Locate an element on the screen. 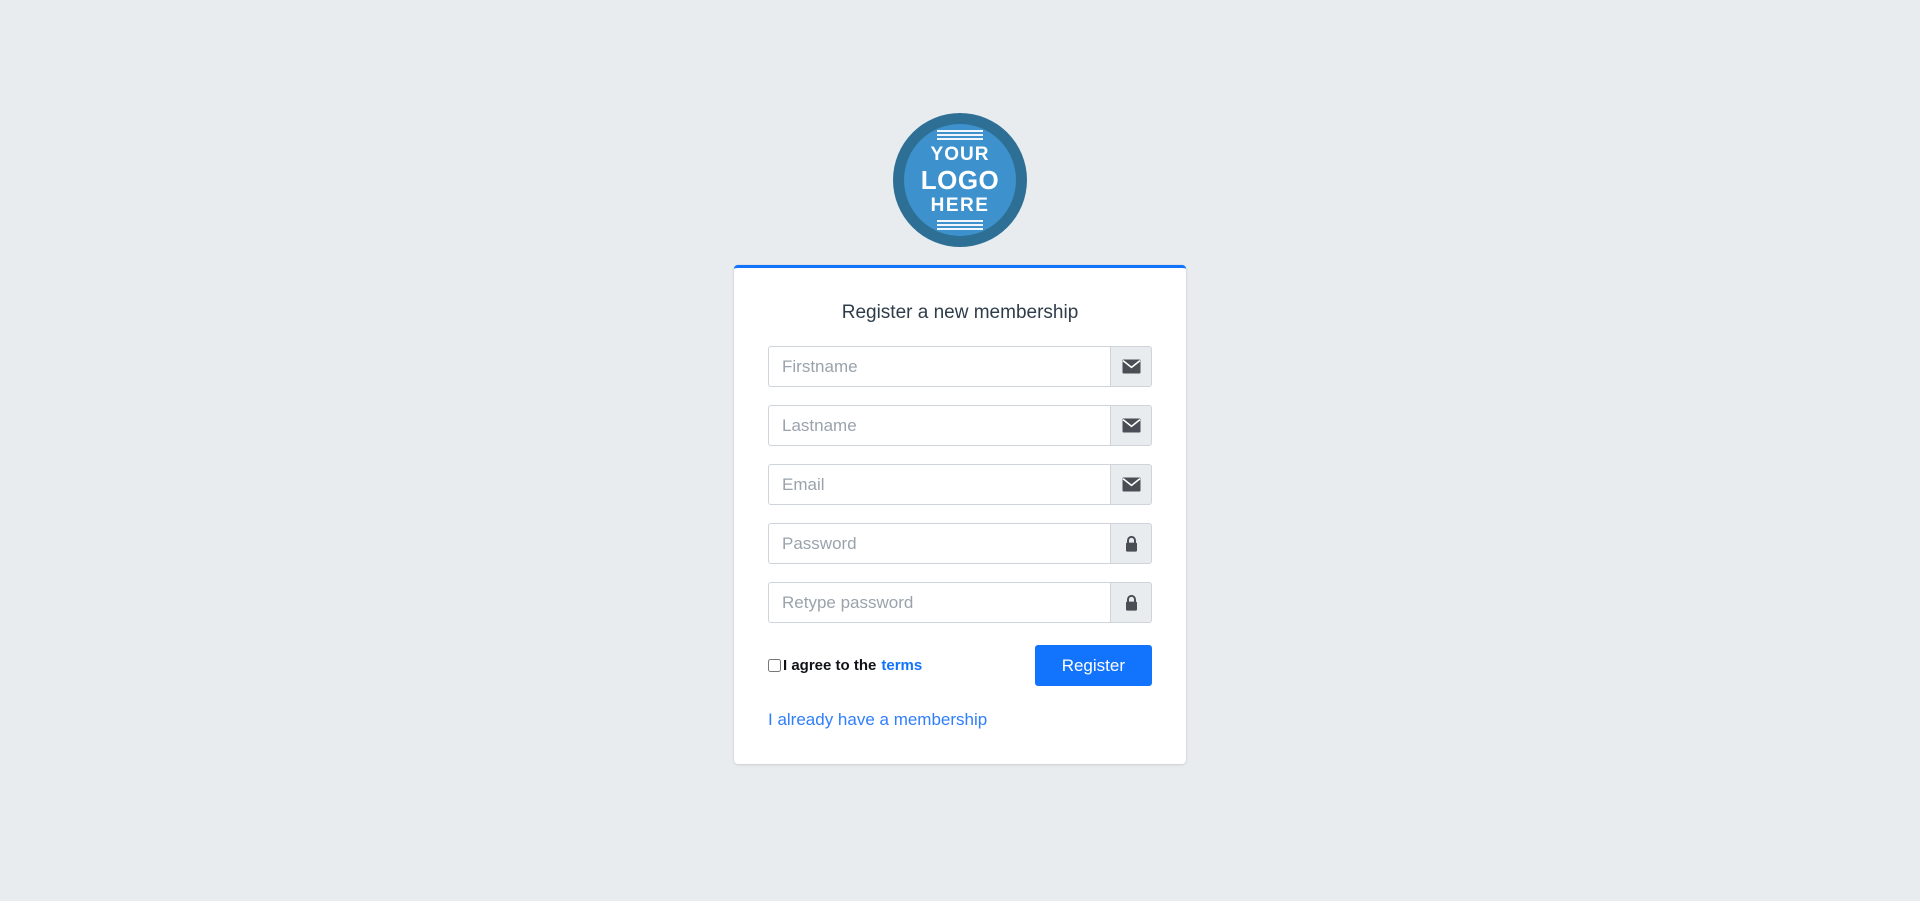 The height and width of the screenshot is (901, 1920). terms-link: terms is located at coordinates (901, 665).